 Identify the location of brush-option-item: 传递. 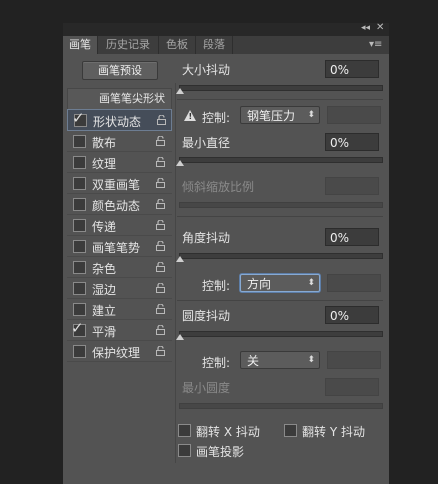
(119, 225).